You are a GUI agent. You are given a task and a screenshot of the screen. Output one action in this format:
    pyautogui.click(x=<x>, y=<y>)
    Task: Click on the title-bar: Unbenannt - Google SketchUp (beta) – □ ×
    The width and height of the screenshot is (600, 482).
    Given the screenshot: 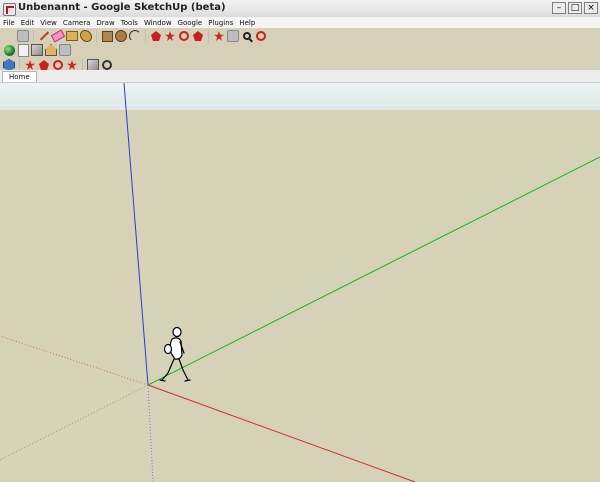 What is the action you would take?
    pyautogui.click(x=300, y=9)
    